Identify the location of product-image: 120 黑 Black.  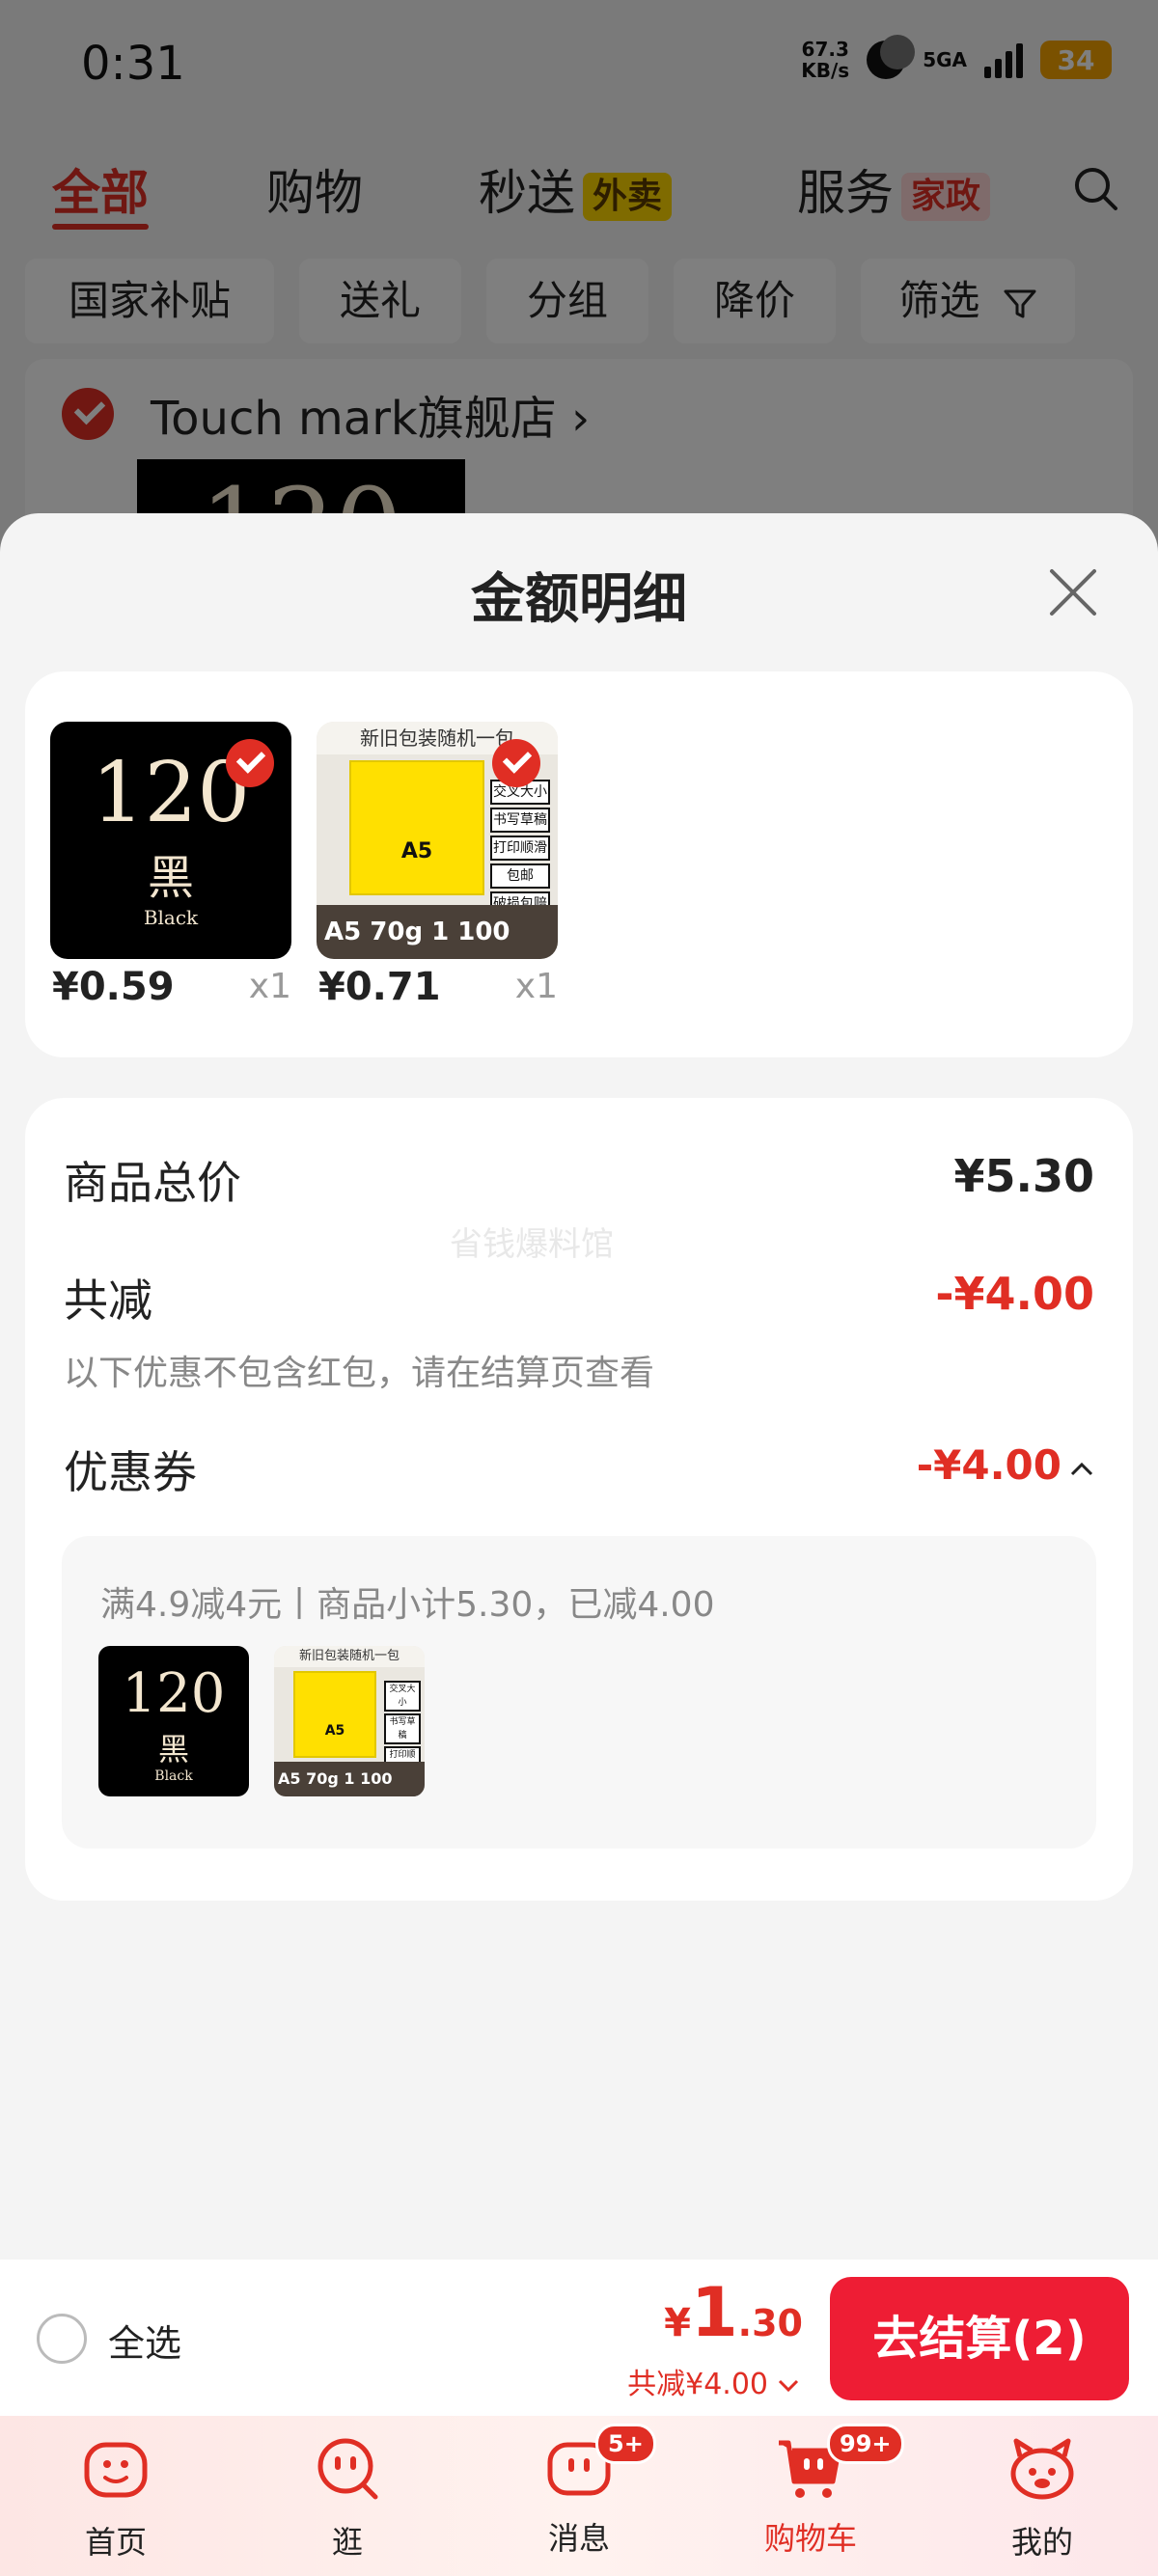
(170, 840).